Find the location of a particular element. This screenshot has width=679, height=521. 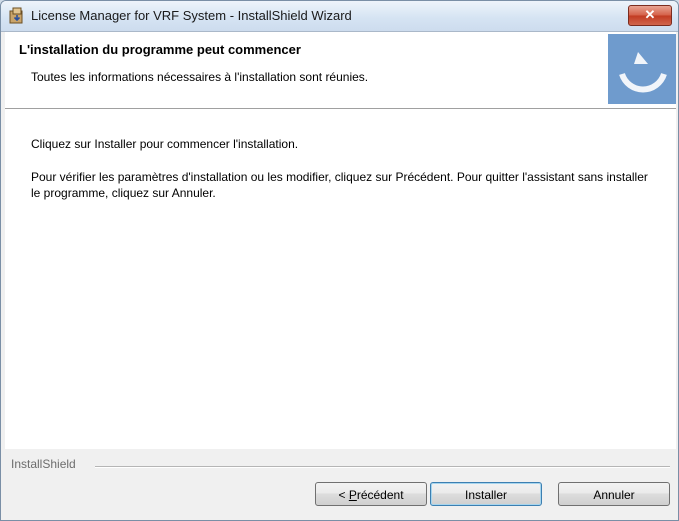

back-button-prefix: < is located at coordinates (343, 495).